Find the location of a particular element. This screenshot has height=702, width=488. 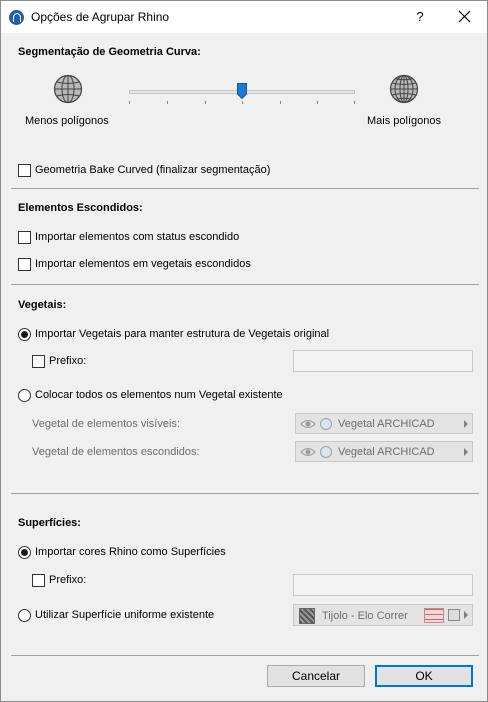

hidden-layer-dropdown: Vegetal ARCHICAD is located at coordinates (384, 451).